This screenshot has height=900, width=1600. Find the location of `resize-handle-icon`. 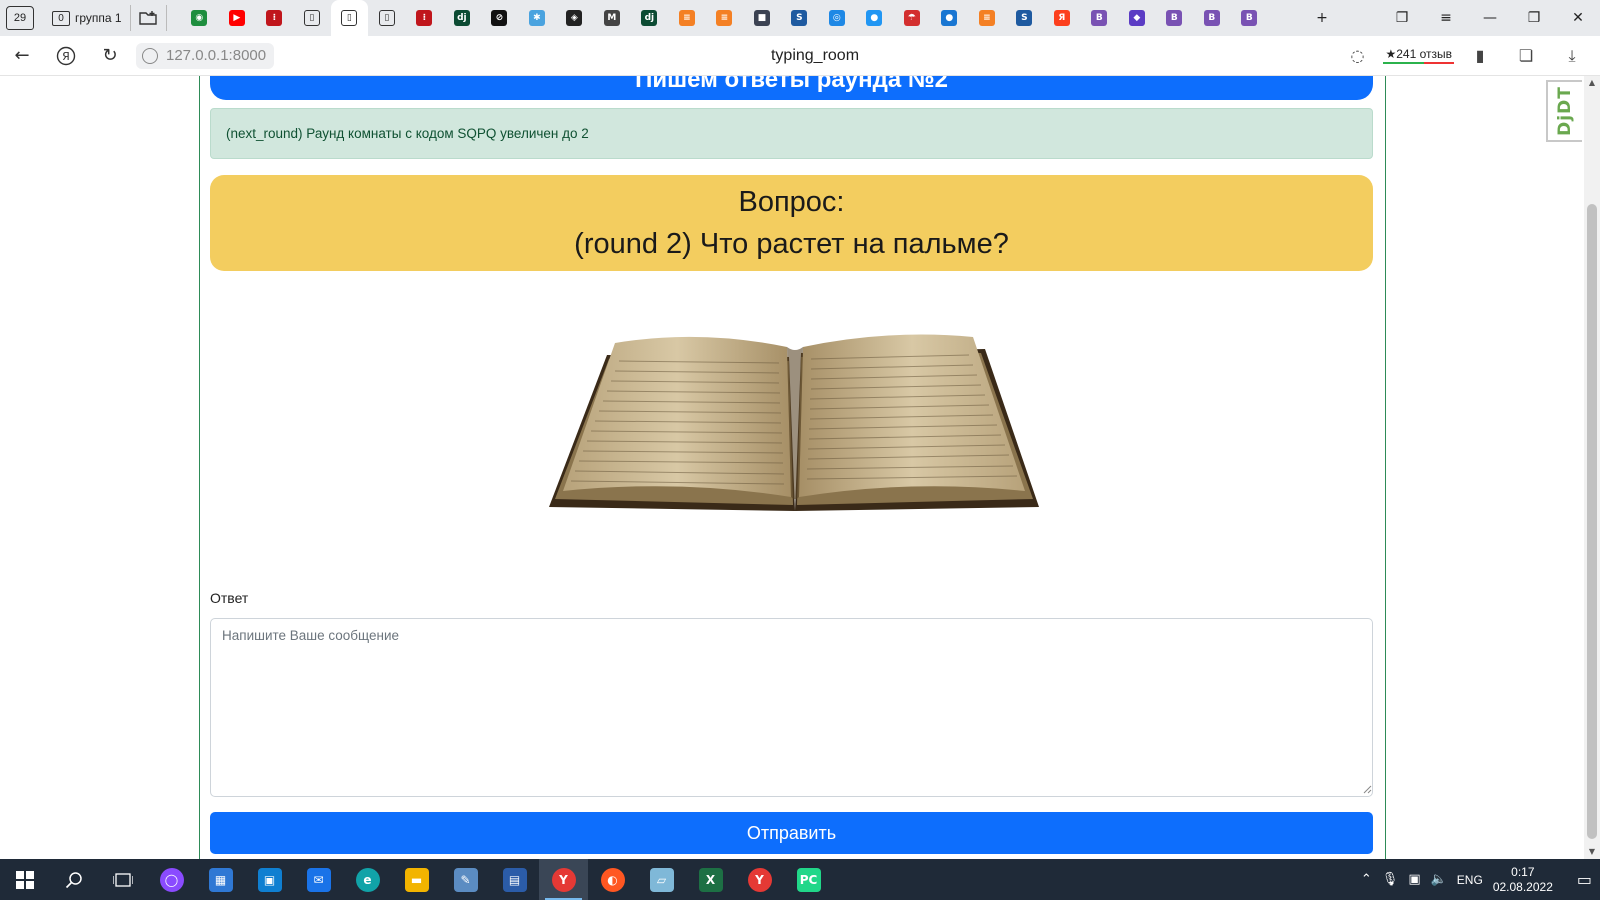

resize-handle-icon is located at coordinates (1367, 789).